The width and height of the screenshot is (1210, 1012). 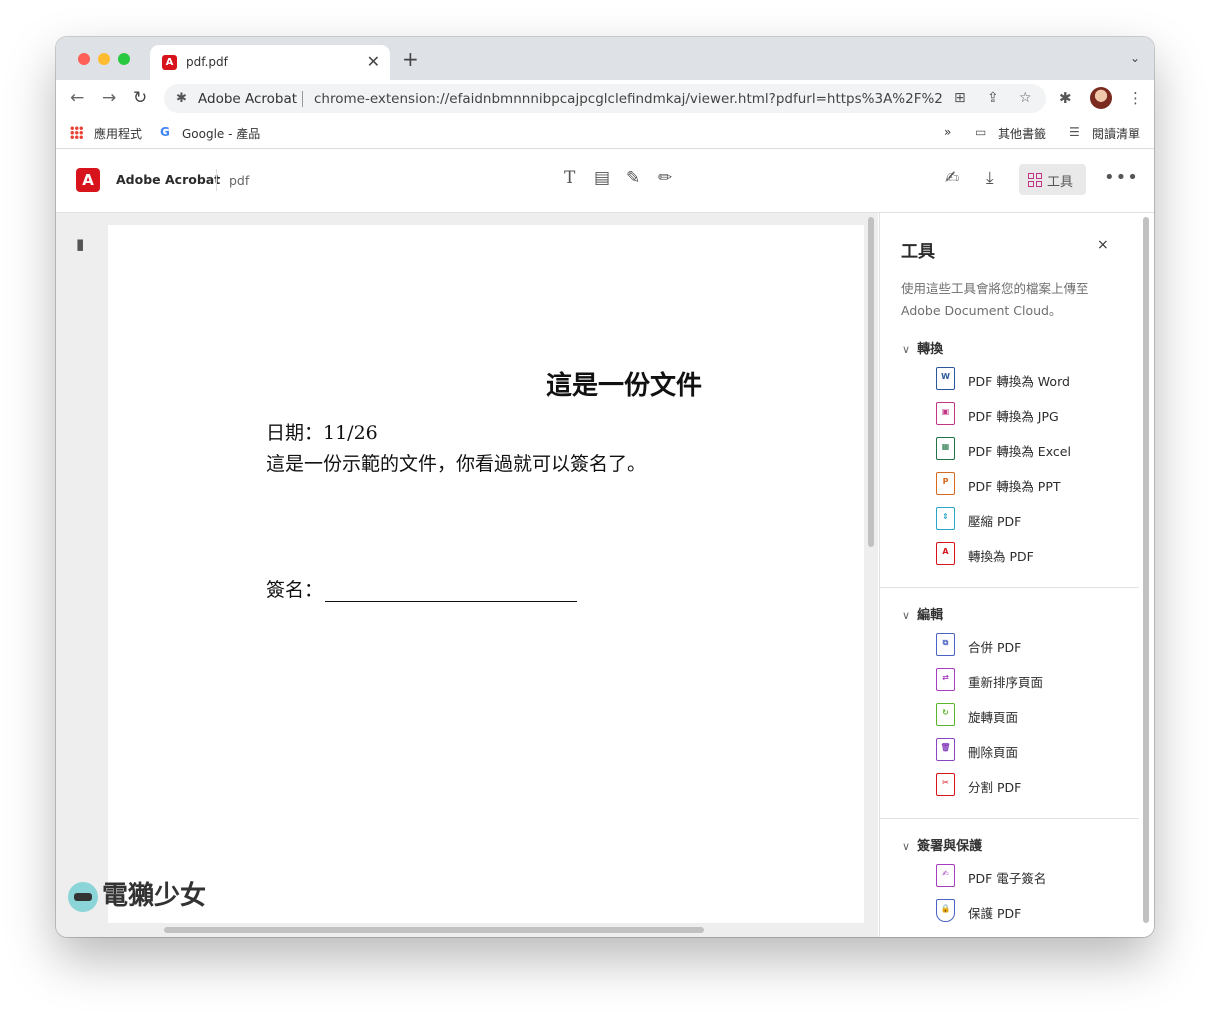 I want to click on acrobat-brand: Adobe Acrobat, so click(x=168, y=179).